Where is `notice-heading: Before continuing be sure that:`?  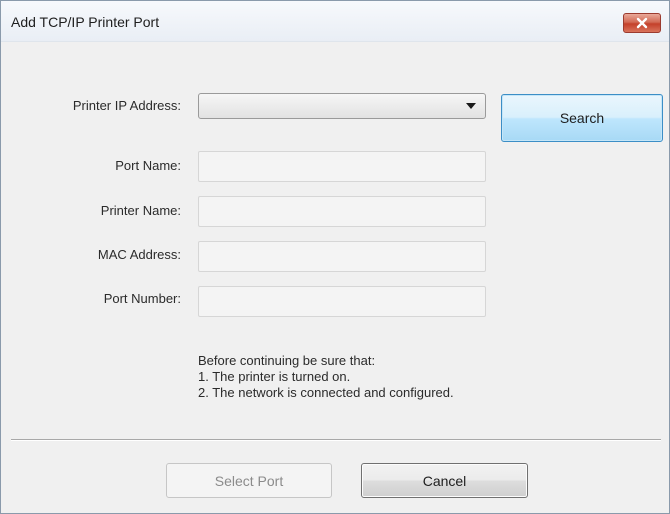 notice-heading: Before continuing be sure that: is located at coordinates (287, 360).